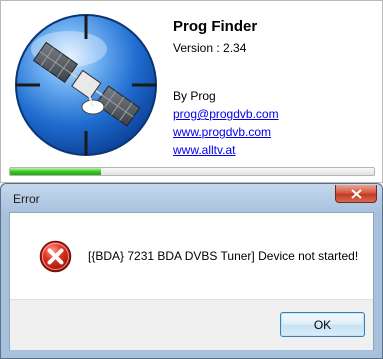 The image size is (383, 359). Describe the element at coordinates (55, 171) in the screenshot. I see `progress-fill` at that location.